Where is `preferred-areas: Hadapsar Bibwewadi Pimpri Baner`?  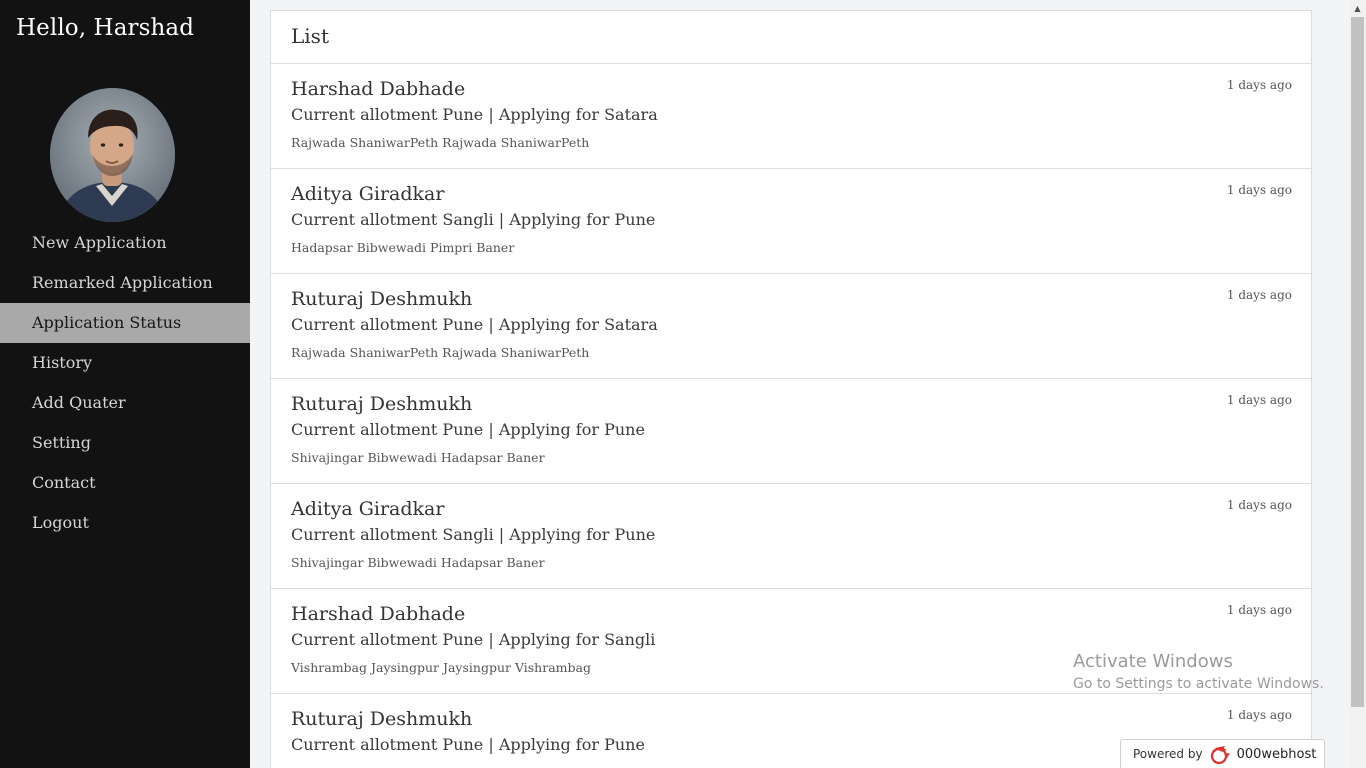
preferred-areas: Hadapsar Bibwewadi Pimpri Baner is located at coordinates (403, 247).